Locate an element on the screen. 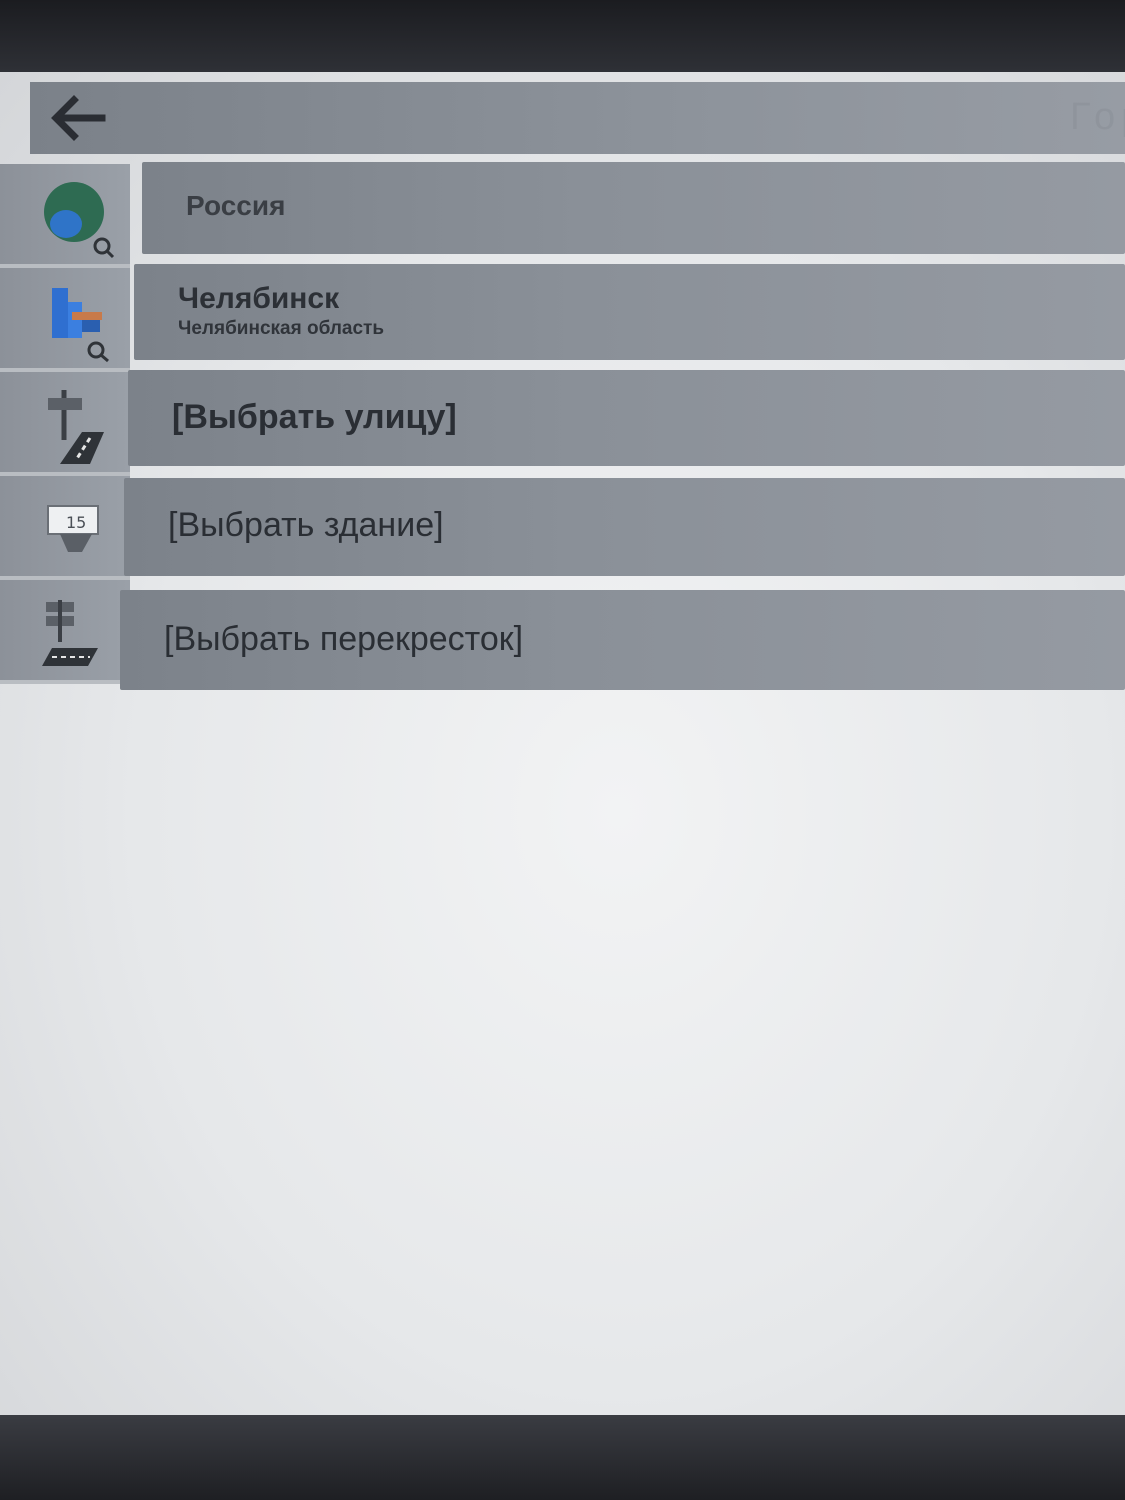 The image size is (1125, 1500). row-select-street: [Выбрать улицу] is located at coordinates (626, 418).